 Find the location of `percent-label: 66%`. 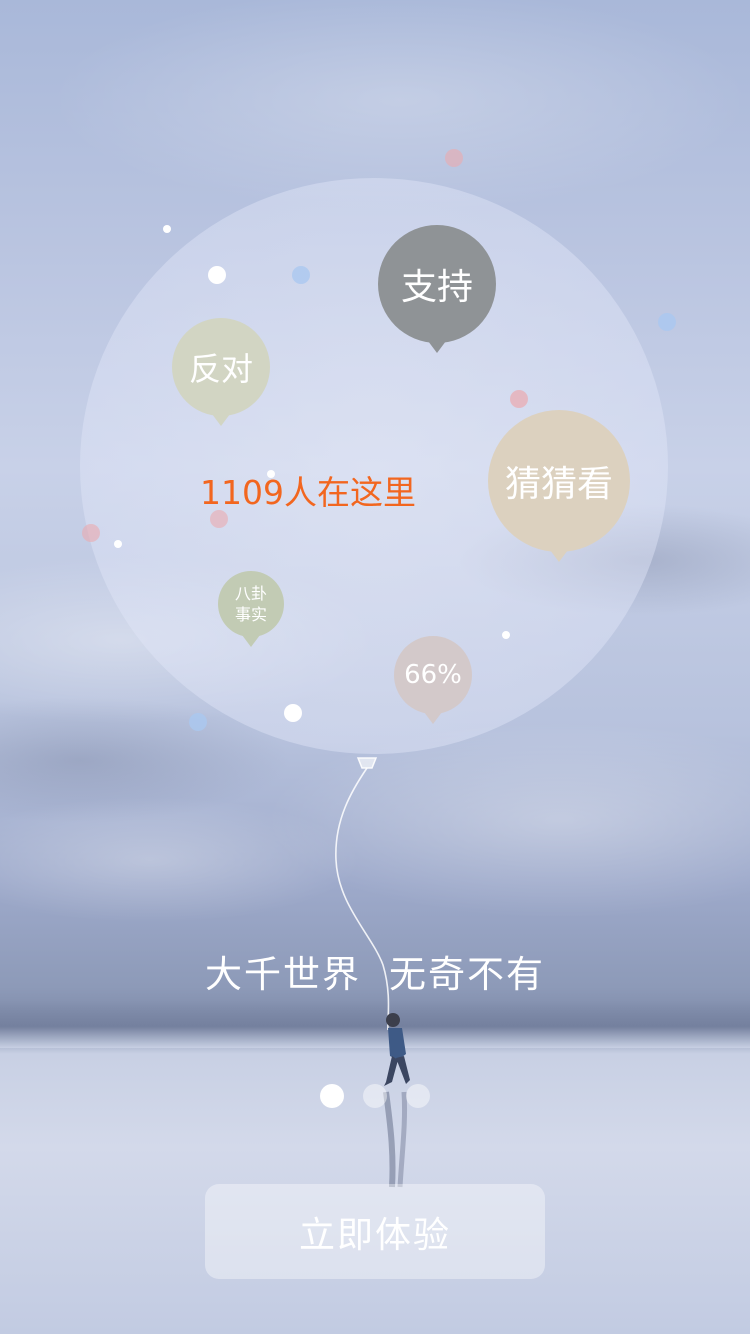

percent-label: 66% is located at coordinates (433, 675).